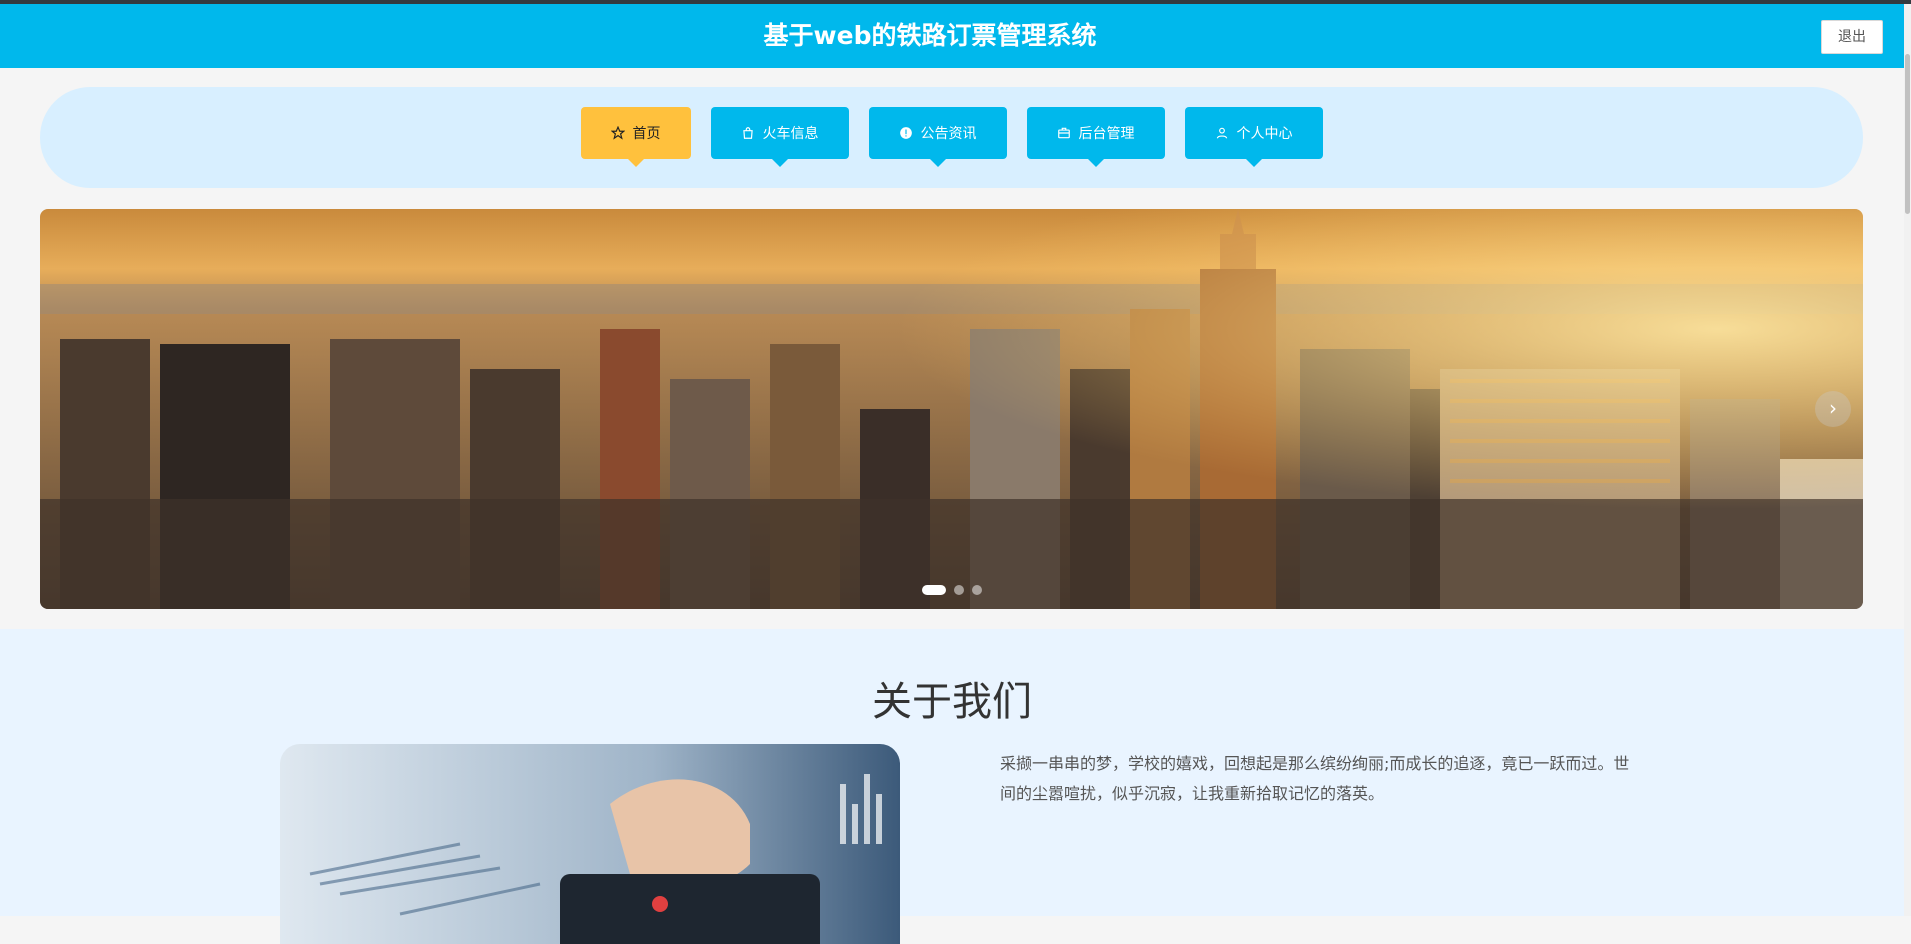 The width and height of the screenshot is (1911, 944). What do you see at coordinates (590, 844) in the screenshot?
I see `about-image` at bounding box center [590, 844].